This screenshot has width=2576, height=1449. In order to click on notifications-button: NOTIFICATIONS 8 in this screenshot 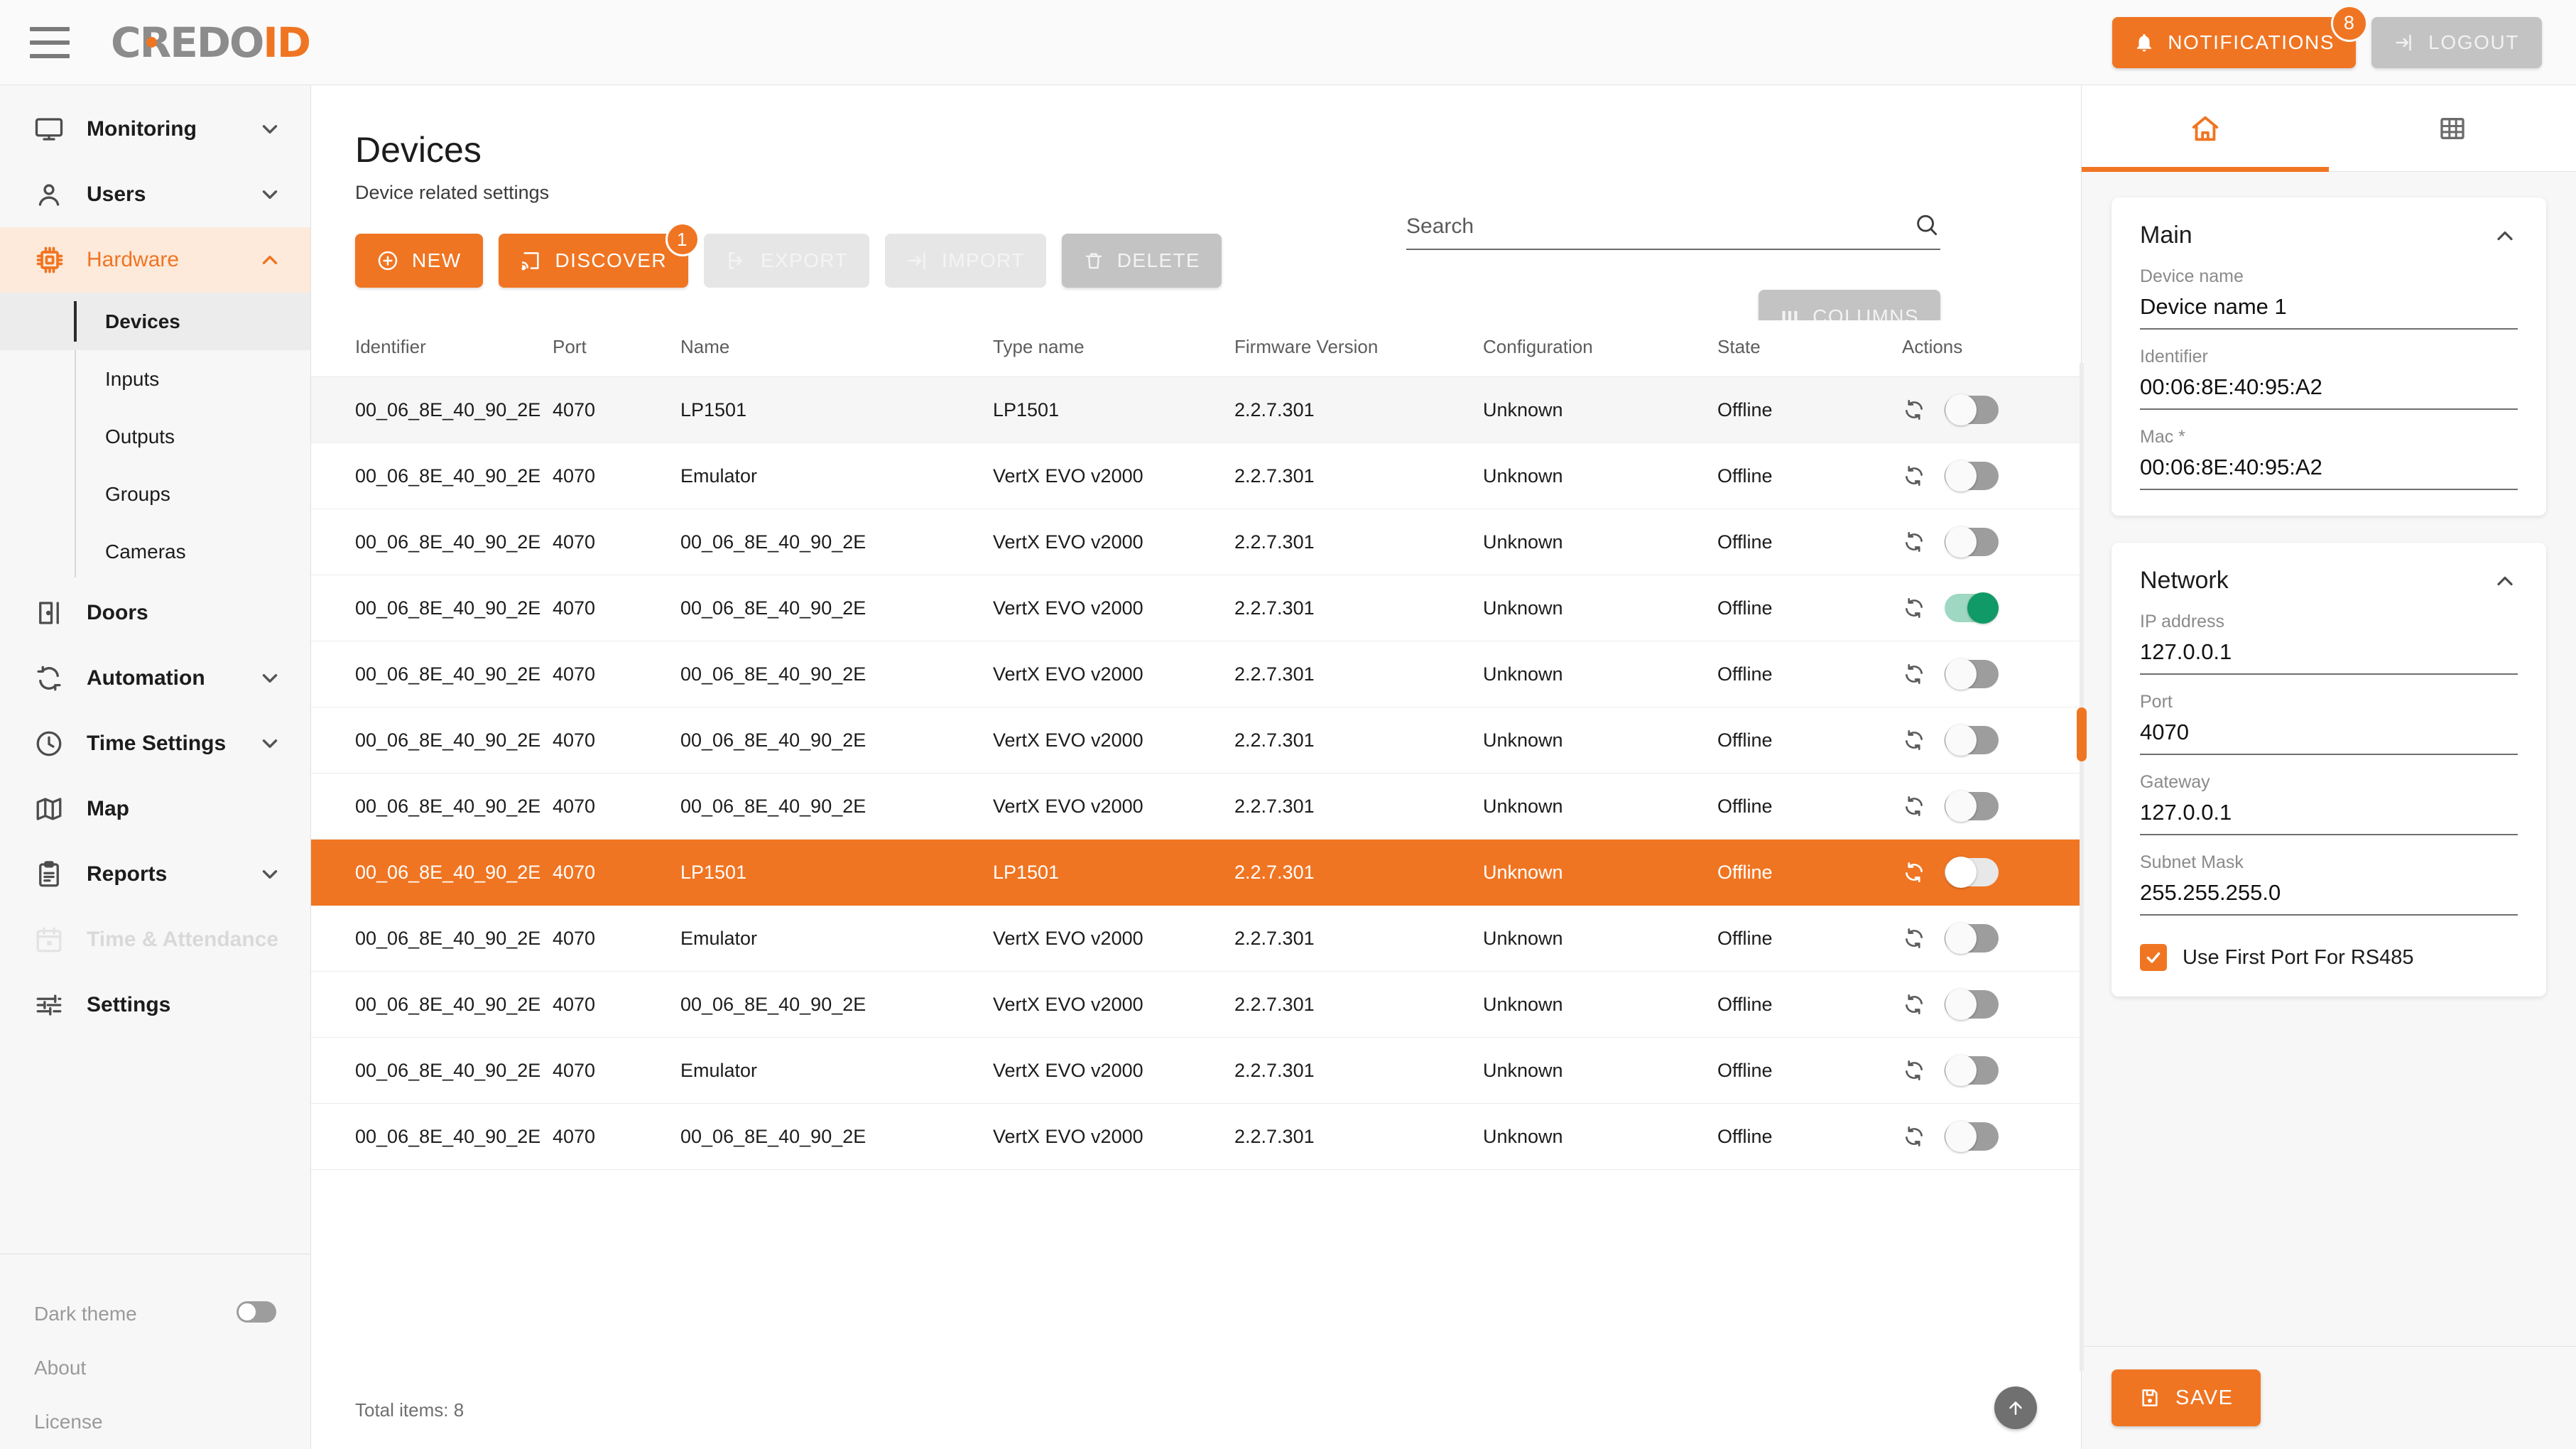, I will do `click(2240, 36)`.